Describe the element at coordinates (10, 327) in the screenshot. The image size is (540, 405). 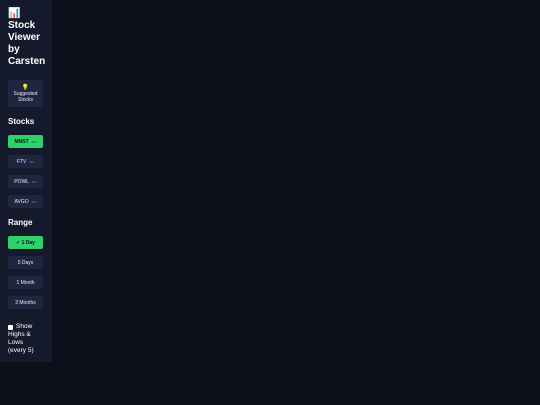
I see `highs-lows-checkbox` at that location.